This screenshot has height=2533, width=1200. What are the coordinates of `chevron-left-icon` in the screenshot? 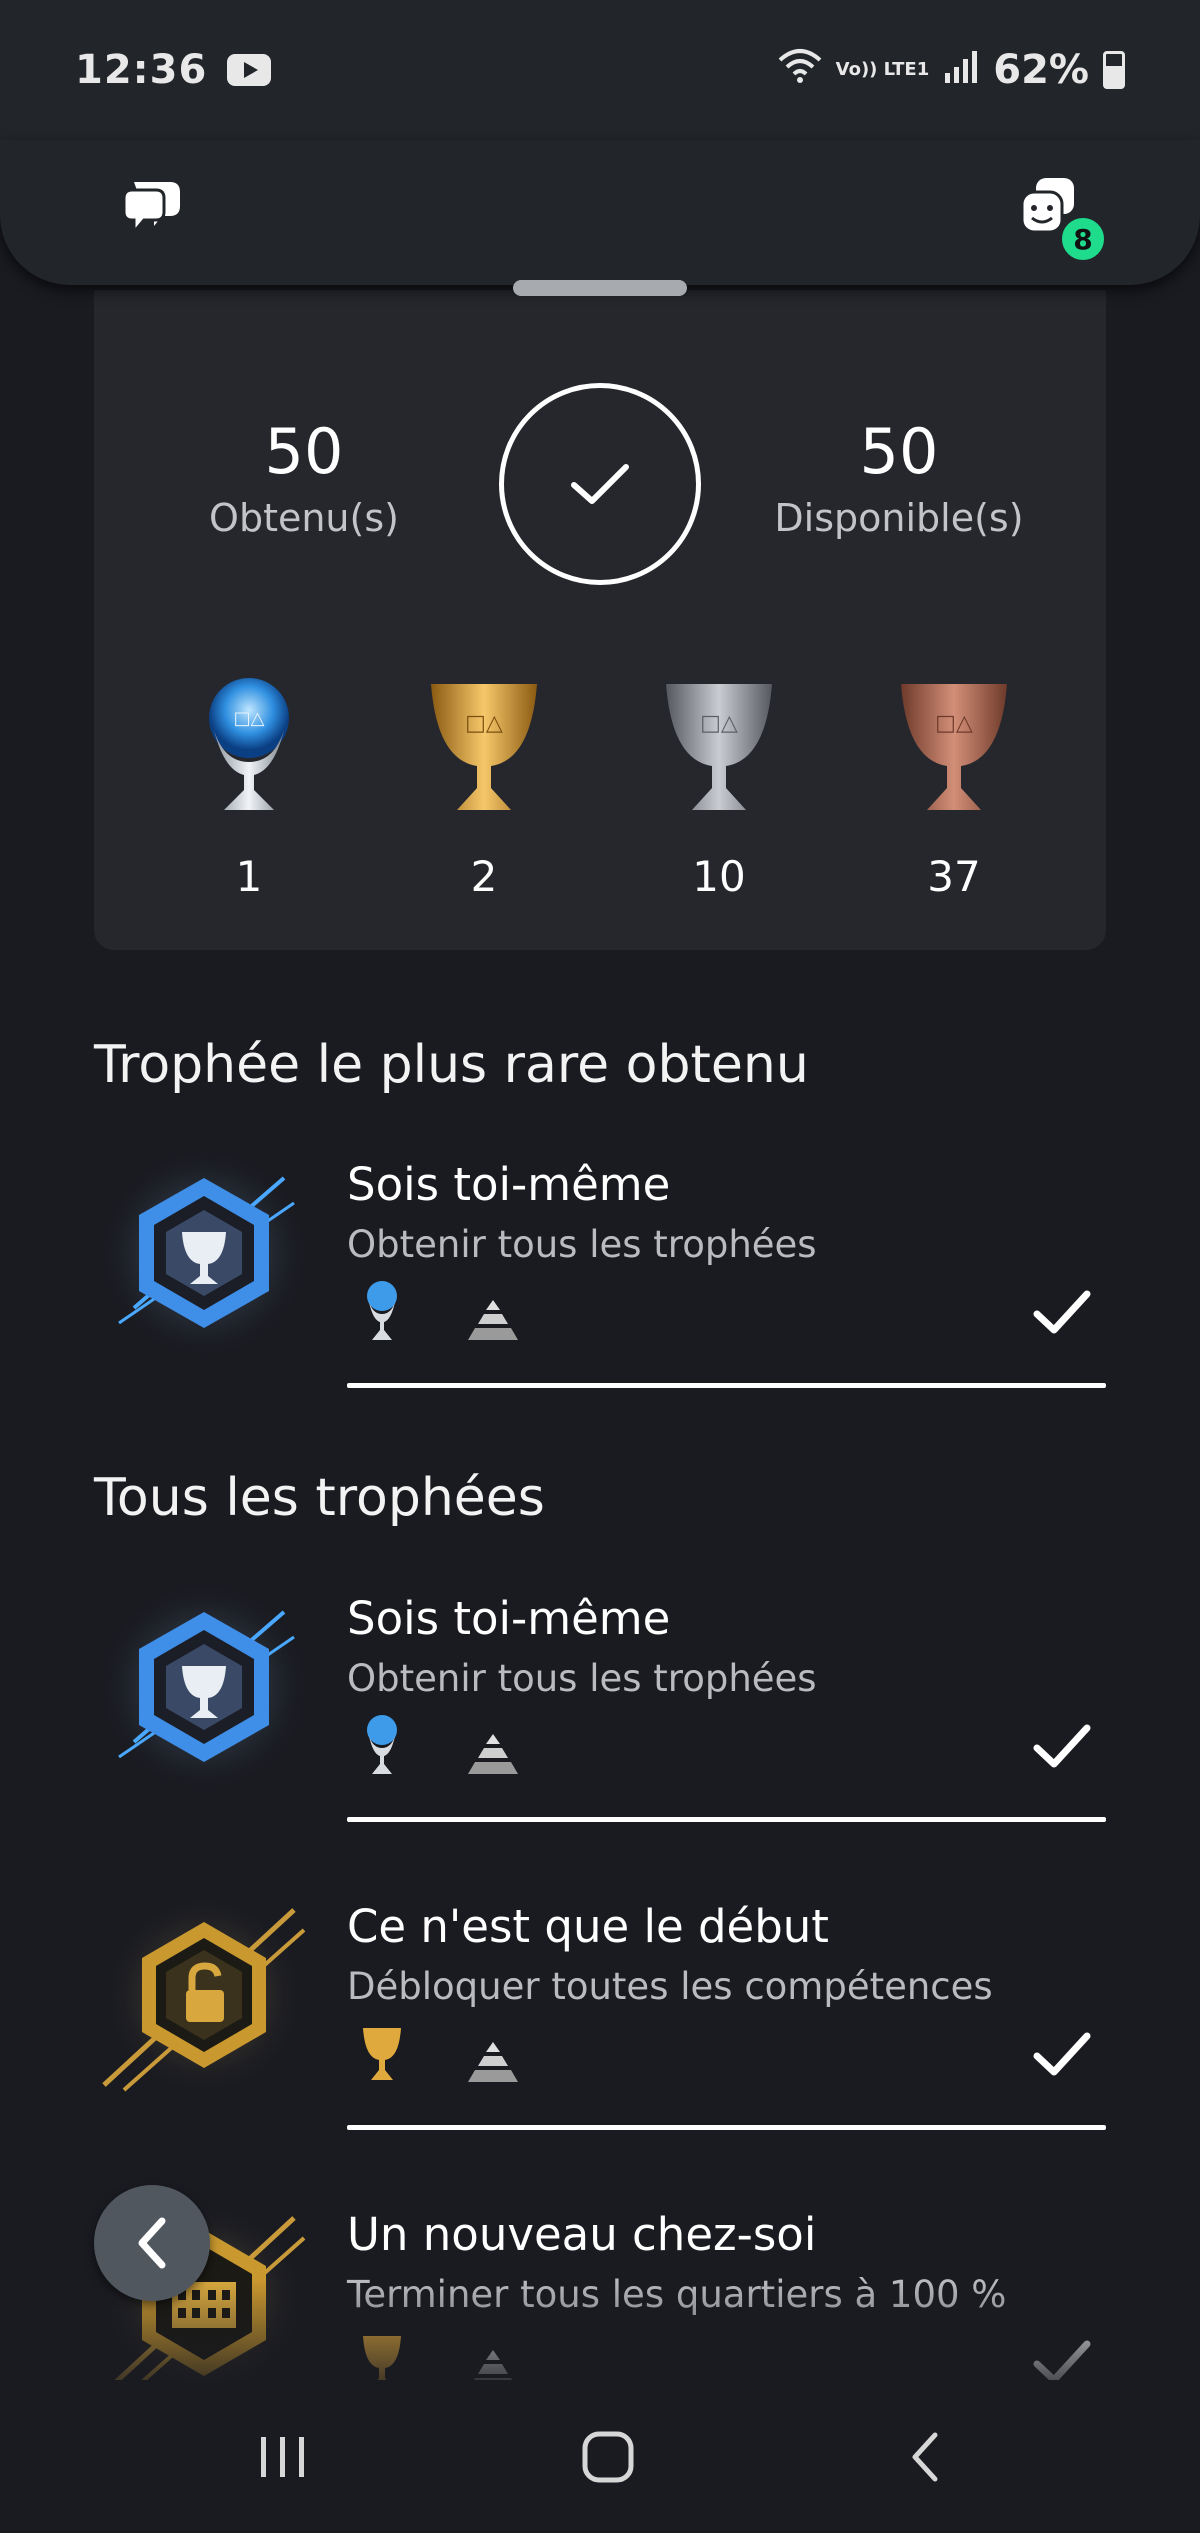 It's located at (152, 2243).